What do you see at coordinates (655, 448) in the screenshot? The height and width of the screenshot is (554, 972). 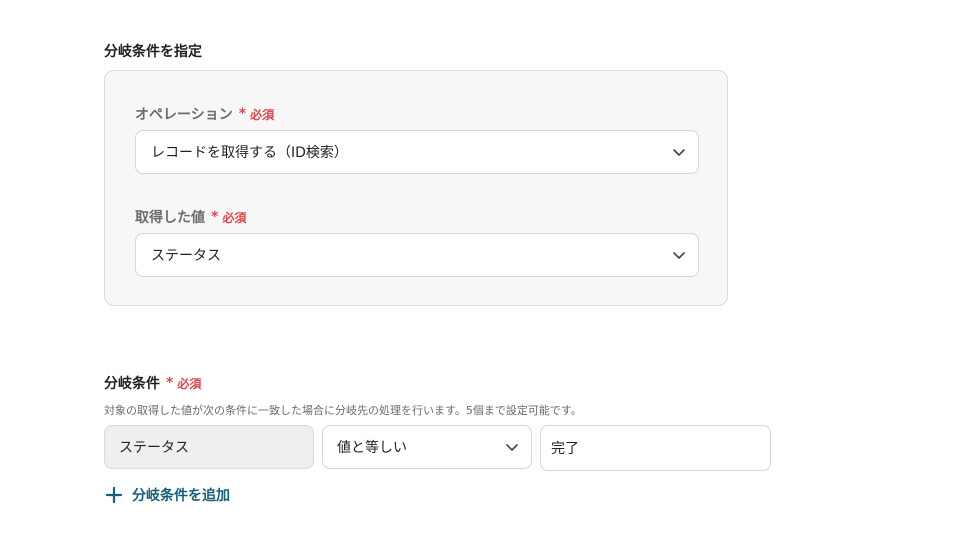 I see `condition-value-input: 完了` at bounding box center [655, 448].